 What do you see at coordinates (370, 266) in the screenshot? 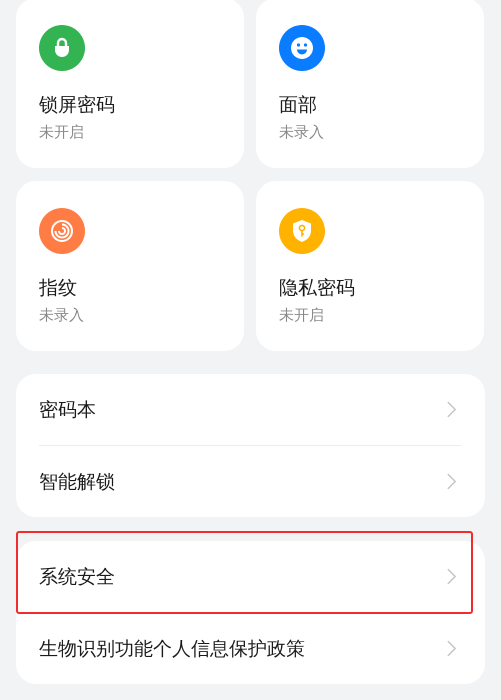
I see `security-tile: 隐私密码 未开启` at bounding box center [370, 266].